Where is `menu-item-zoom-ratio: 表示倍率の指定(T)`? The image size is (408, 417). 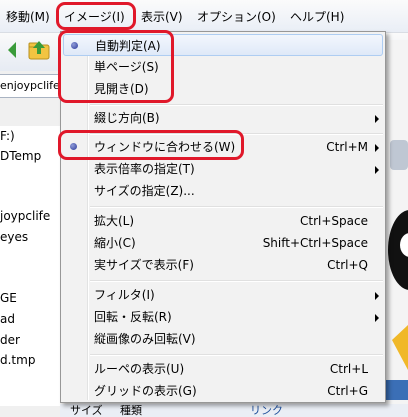
menu-item-zoom-ratio: 表示倍率の指定(T) is located at coordinates (223, 169).